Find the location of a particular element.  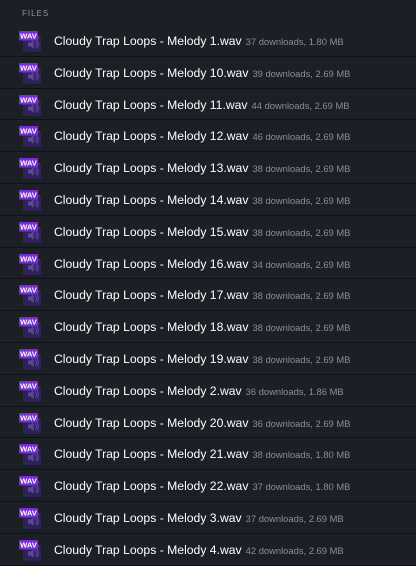

file-meta: 39 downloads, 2.69 MB is located at coordinates (301, 73).